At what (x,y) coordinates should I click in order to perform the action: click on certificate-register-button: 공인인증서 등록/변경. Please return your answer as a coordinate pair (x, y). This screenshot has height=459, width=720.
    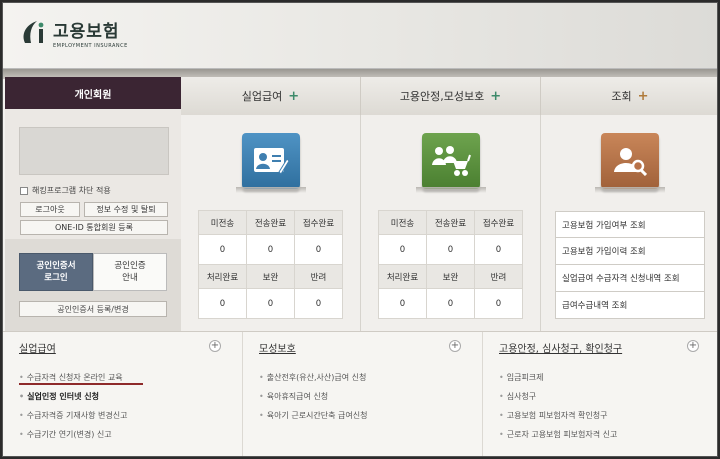
    Looking at the image, I should click on (93, 309).